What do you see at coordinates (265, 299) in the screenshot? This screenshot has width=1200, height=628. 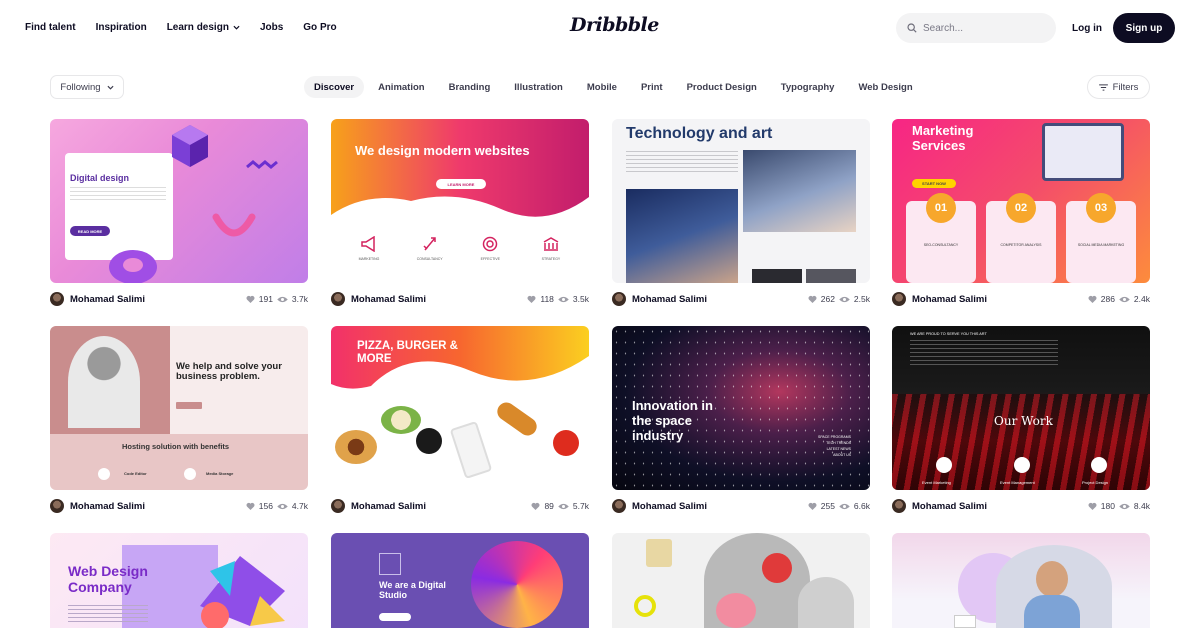 I see `likes-count: 191` at bounding box center [265, 299].